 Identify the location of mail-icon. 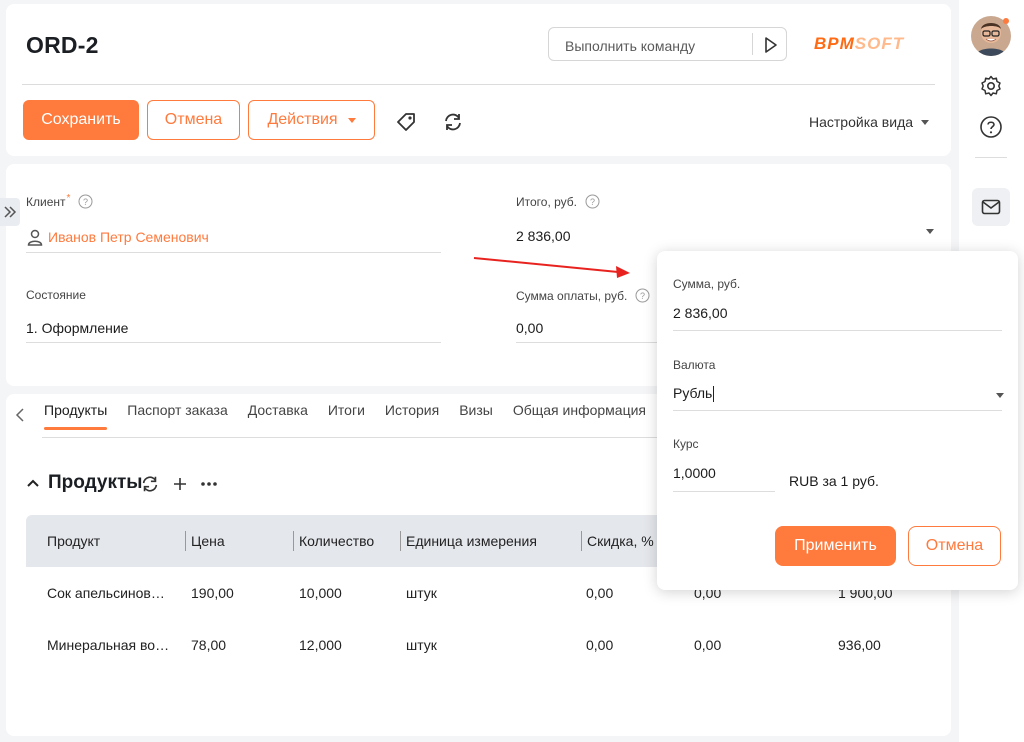
(991, 207).